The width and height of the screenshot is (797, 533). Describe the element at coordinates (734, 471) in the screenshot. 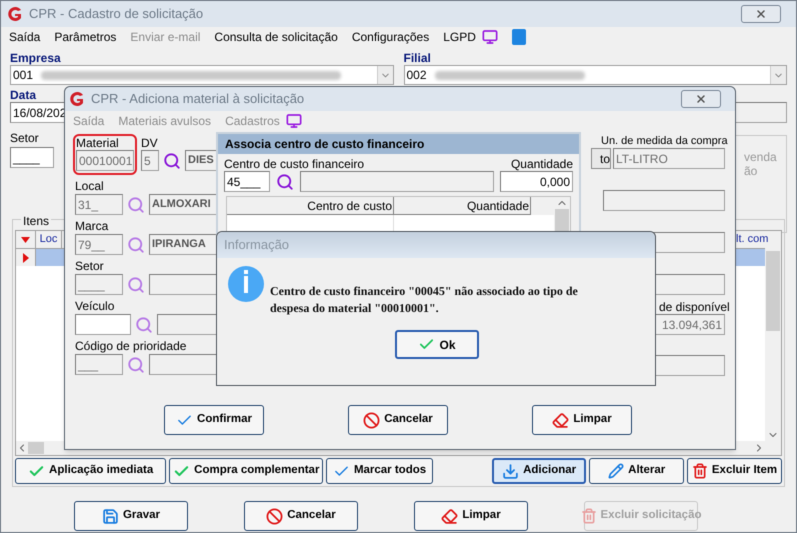

I see `action-button: Excluir Item` at that location.